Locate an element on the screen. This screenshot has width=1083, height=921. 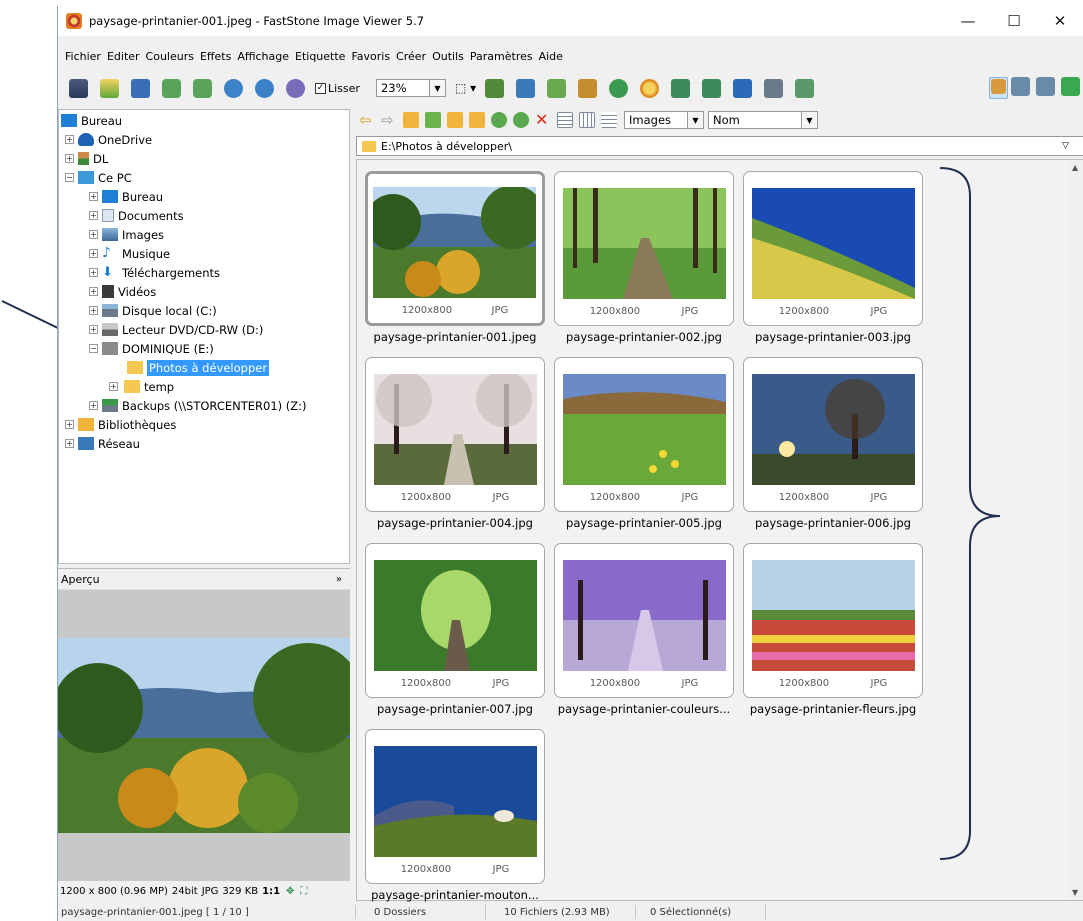
maximize-button: ☐ is located at coordinates (1014, 21).